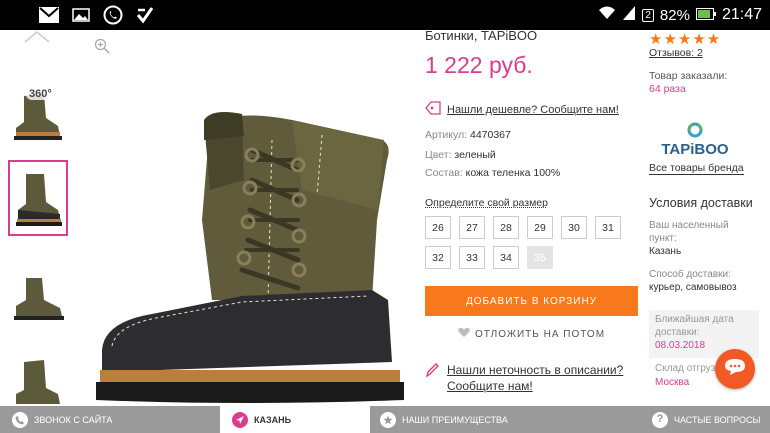 This screenshot has height=433, width=770. Describe the element at coordinates (674, 15) in the screenshot. I see `battery-percent: 82%` at that location.